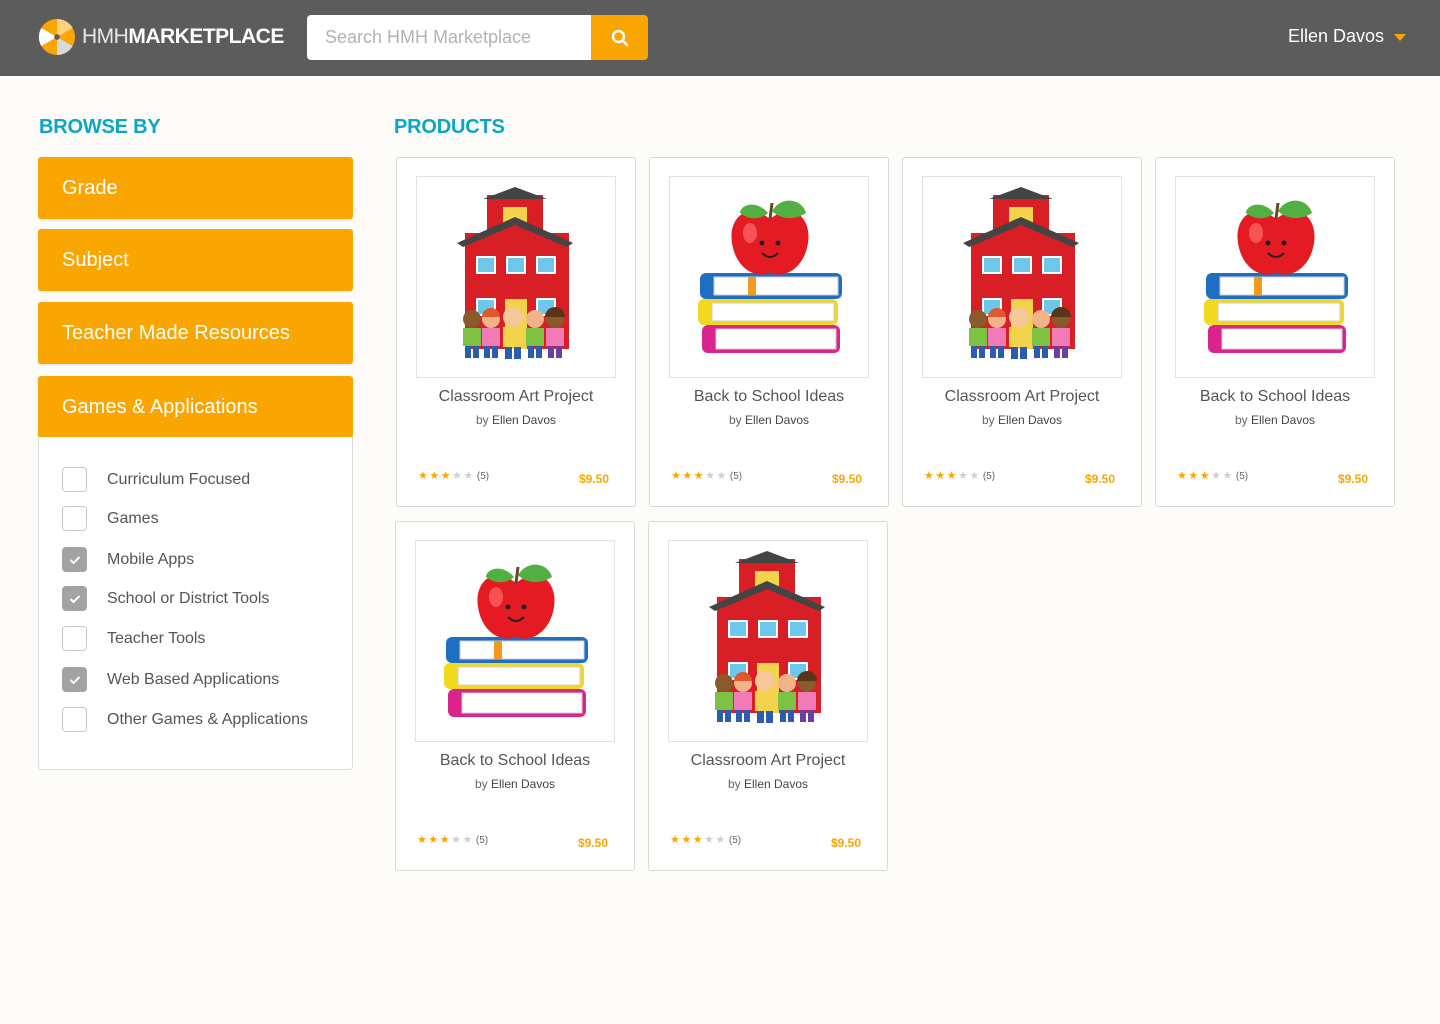 This screenshot has width=1440, height=1024. I want to click on category-label: Teacher Made Resources, so click(176, 332).